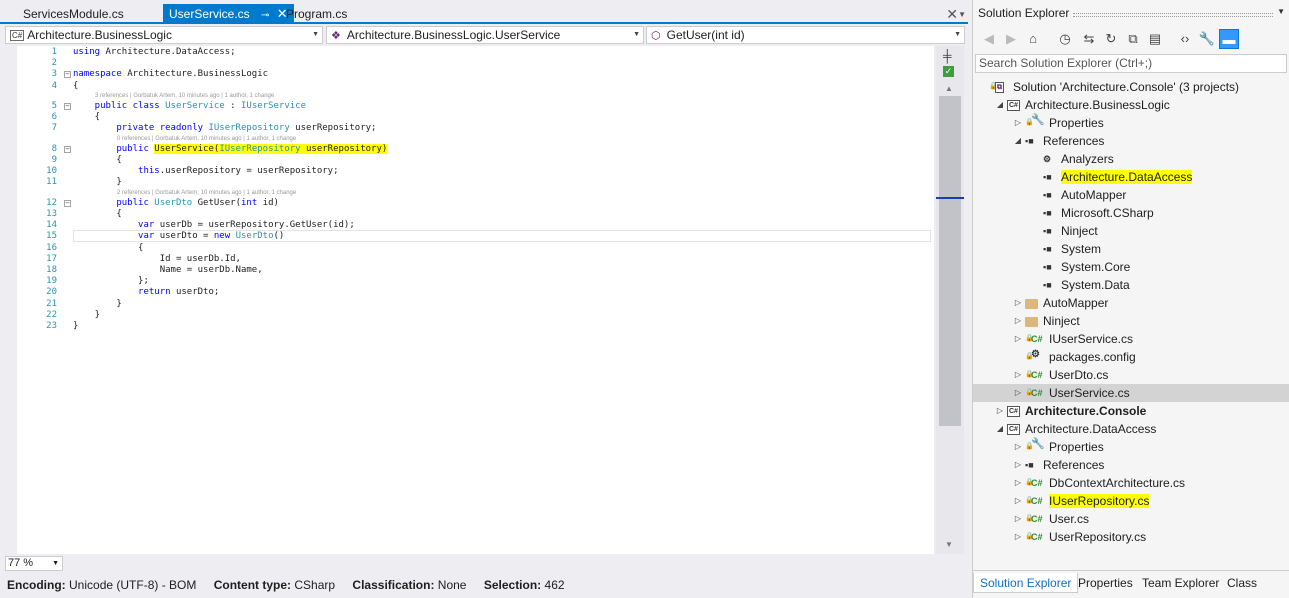  Describe the element at coordinates (73, 14) in the screenshot. I see `tab-servicesmodule: ServicesModule.cs` at that location.